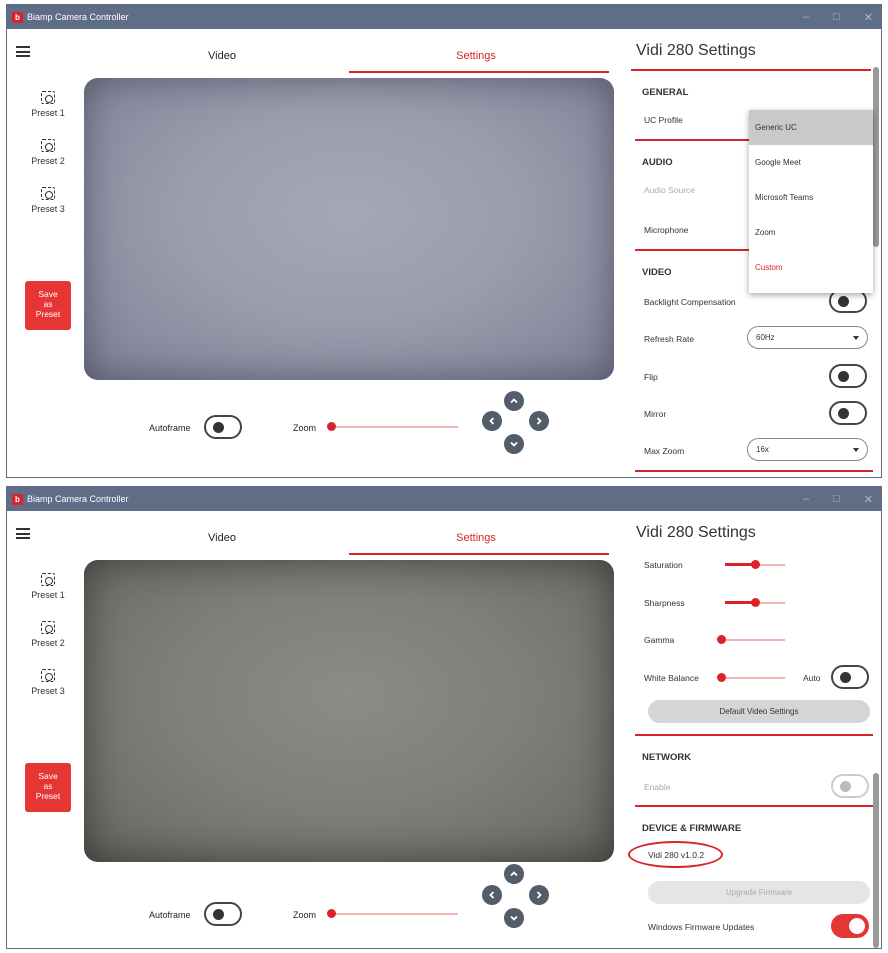 The height and width of the screenshot is (953, 888). What do you see at coordinates (663, 120) in the screenshot?
I see `uc-profile-label: UC Profile` at bounding box center [663, 120].